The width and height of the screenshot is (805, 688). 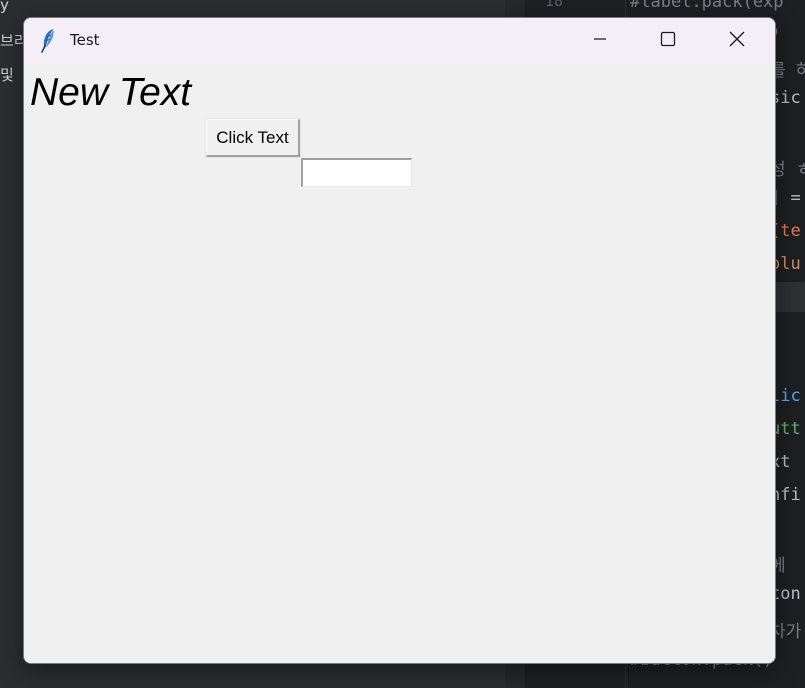 I want to click on background-code-line: #label.pack(exp, so click(x=707, y=6).